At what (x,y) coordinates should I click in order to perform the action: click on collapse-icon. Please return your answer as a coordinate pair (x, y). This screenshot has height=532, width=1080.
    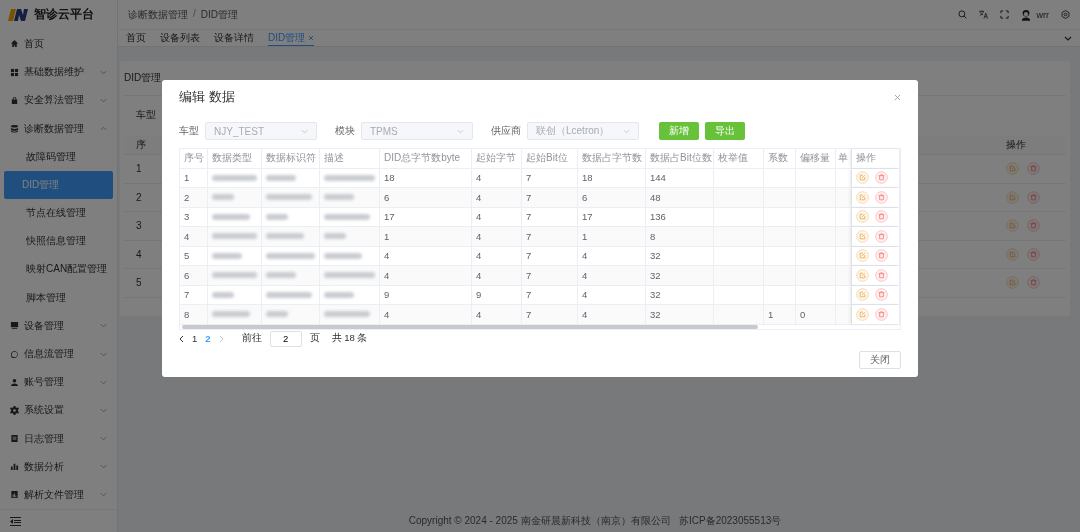
    Looking at the image, I should click on (15, 521).